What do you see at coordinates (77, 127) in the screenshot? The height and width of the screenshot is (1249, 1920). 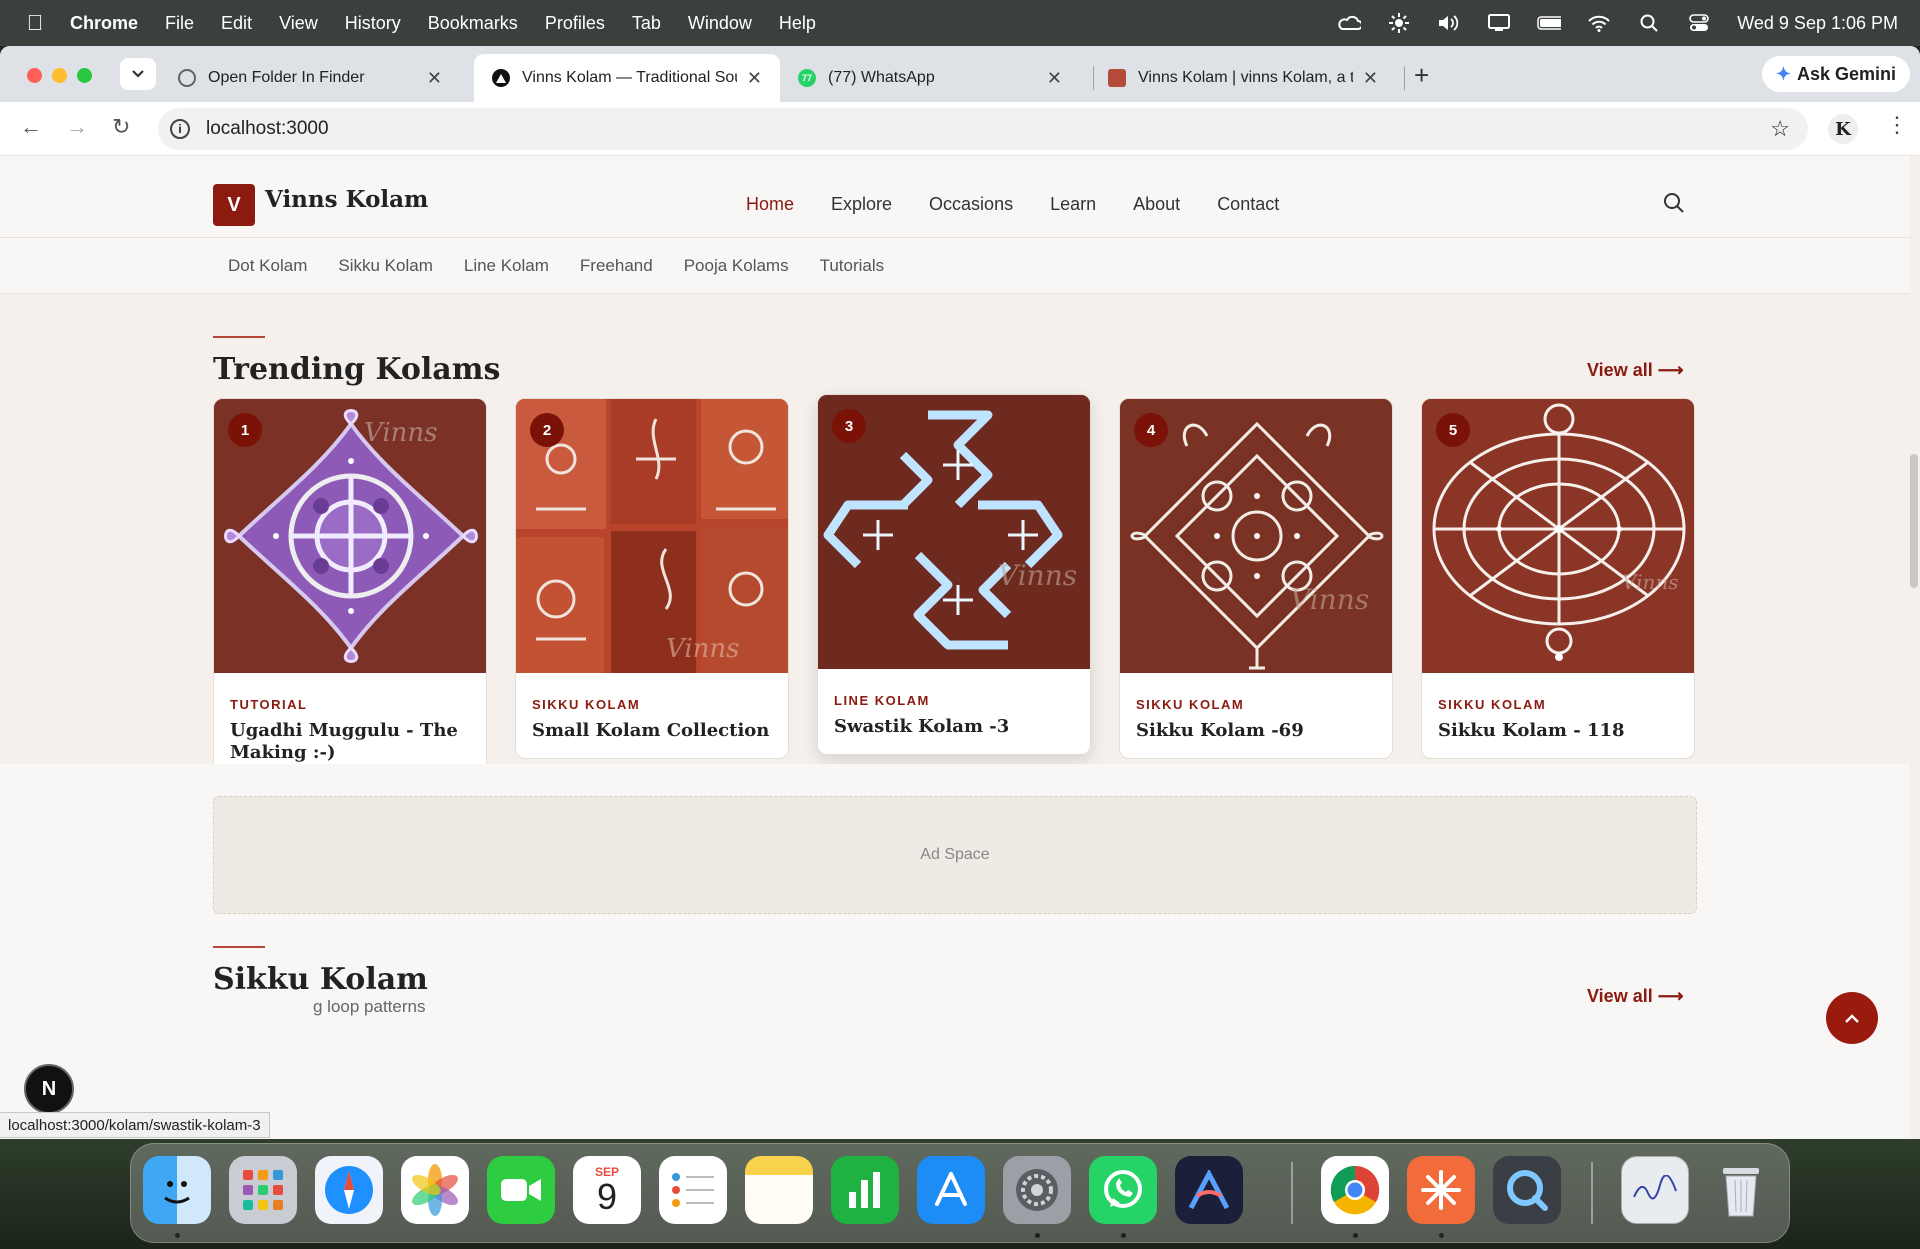 I see `forward-arrow-icon: →` at bounding box center [77, 127].